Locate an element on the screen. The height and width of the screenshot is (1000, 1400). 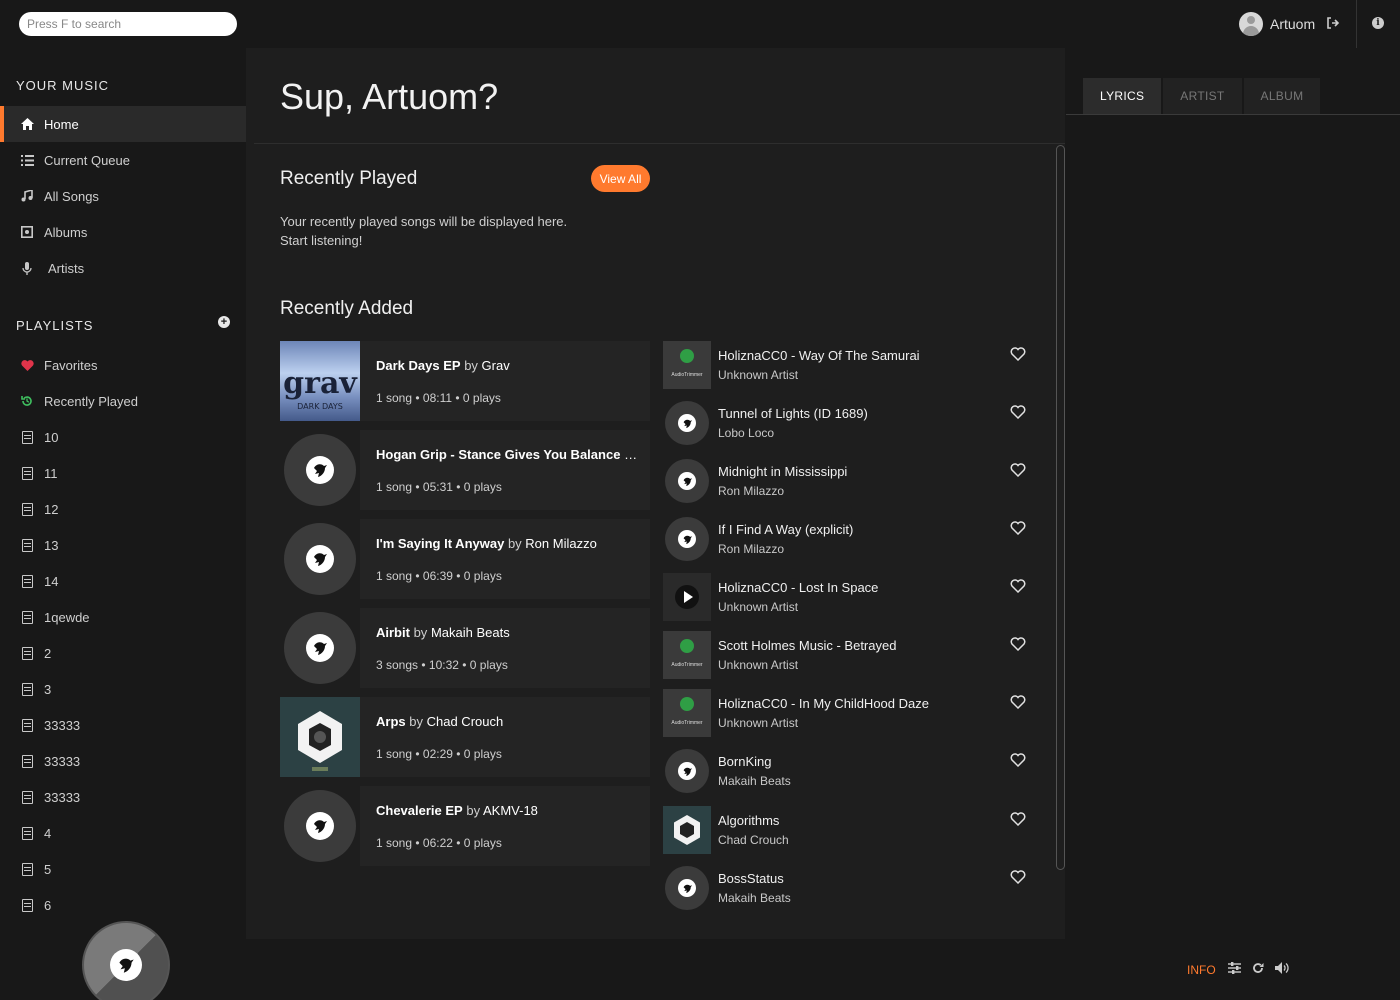
song-artist: Chad Crouch is located at coordinates (753, 840).